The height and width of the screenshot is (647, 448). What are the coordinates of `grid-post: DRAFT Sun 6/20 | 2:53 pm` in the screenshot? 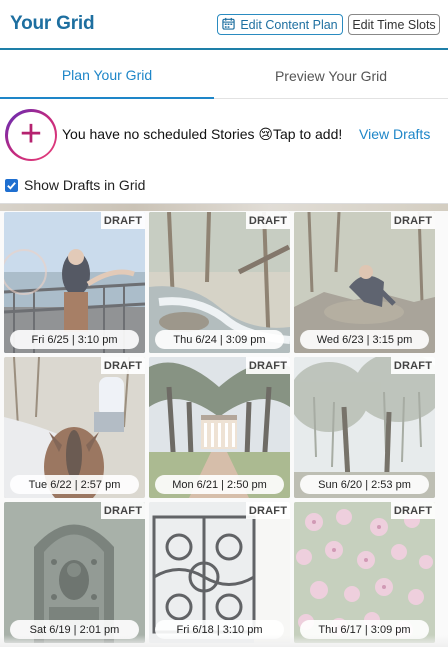 It's located at (364, 427).